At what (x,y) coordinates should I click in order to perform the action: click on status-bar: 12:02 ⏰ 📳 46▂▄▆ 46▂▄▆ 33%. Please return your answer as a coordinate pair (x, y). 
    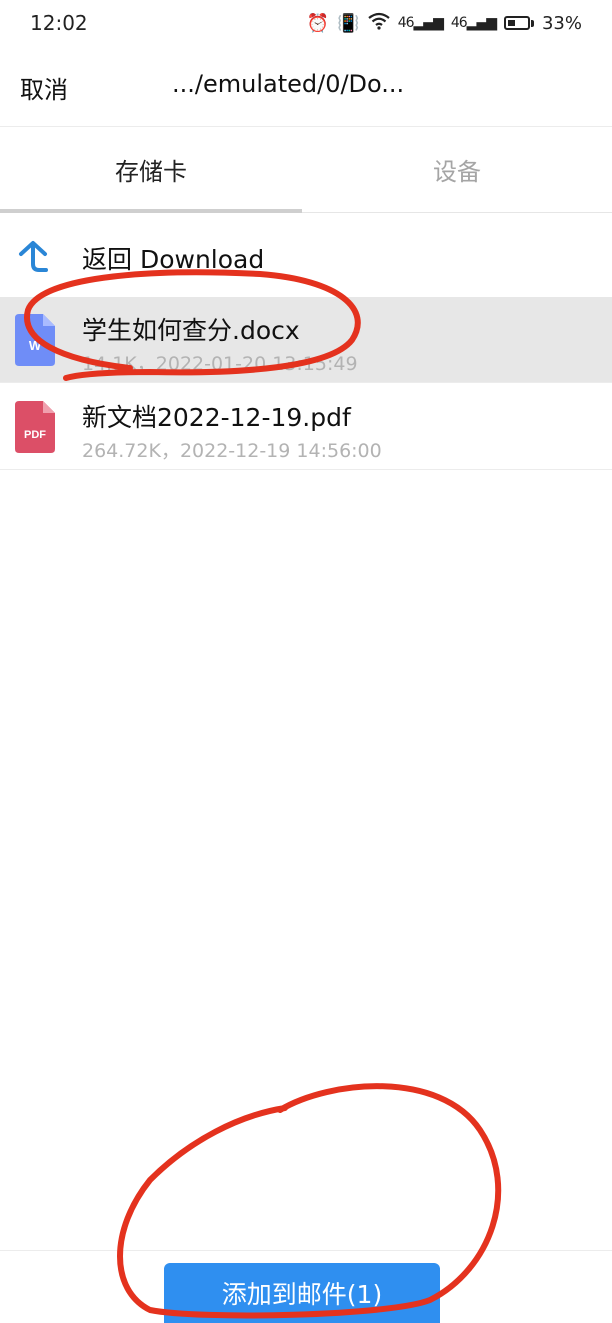
    Looking at the image, I should click on (306, 23).